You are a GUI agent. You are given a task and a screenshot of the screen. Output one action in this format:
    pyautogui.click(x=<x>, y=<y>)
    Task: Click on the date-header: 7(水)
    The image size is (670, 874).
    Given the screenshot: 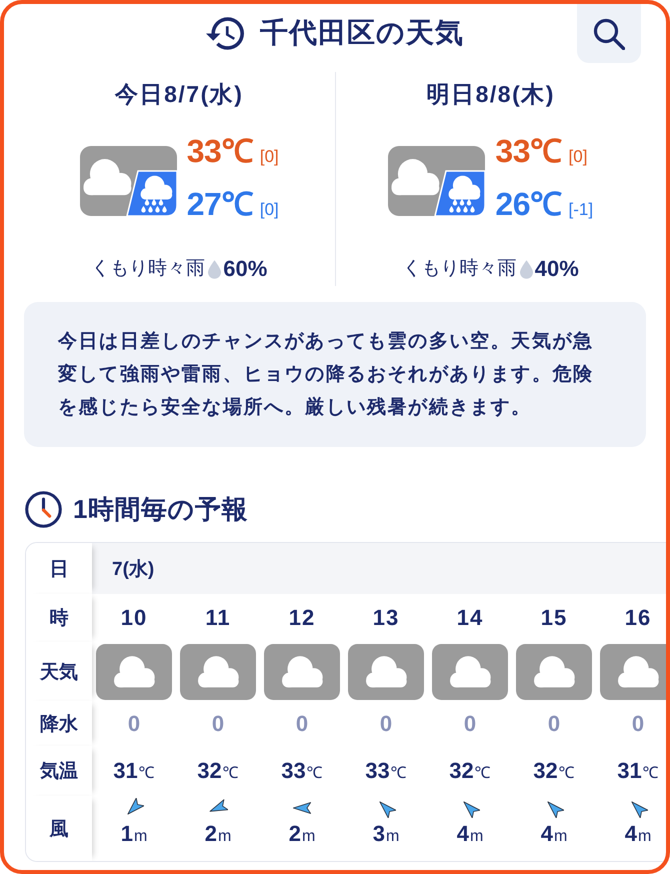 What is the action you would take?
    pyautogui.click(x=379, y=568)
    